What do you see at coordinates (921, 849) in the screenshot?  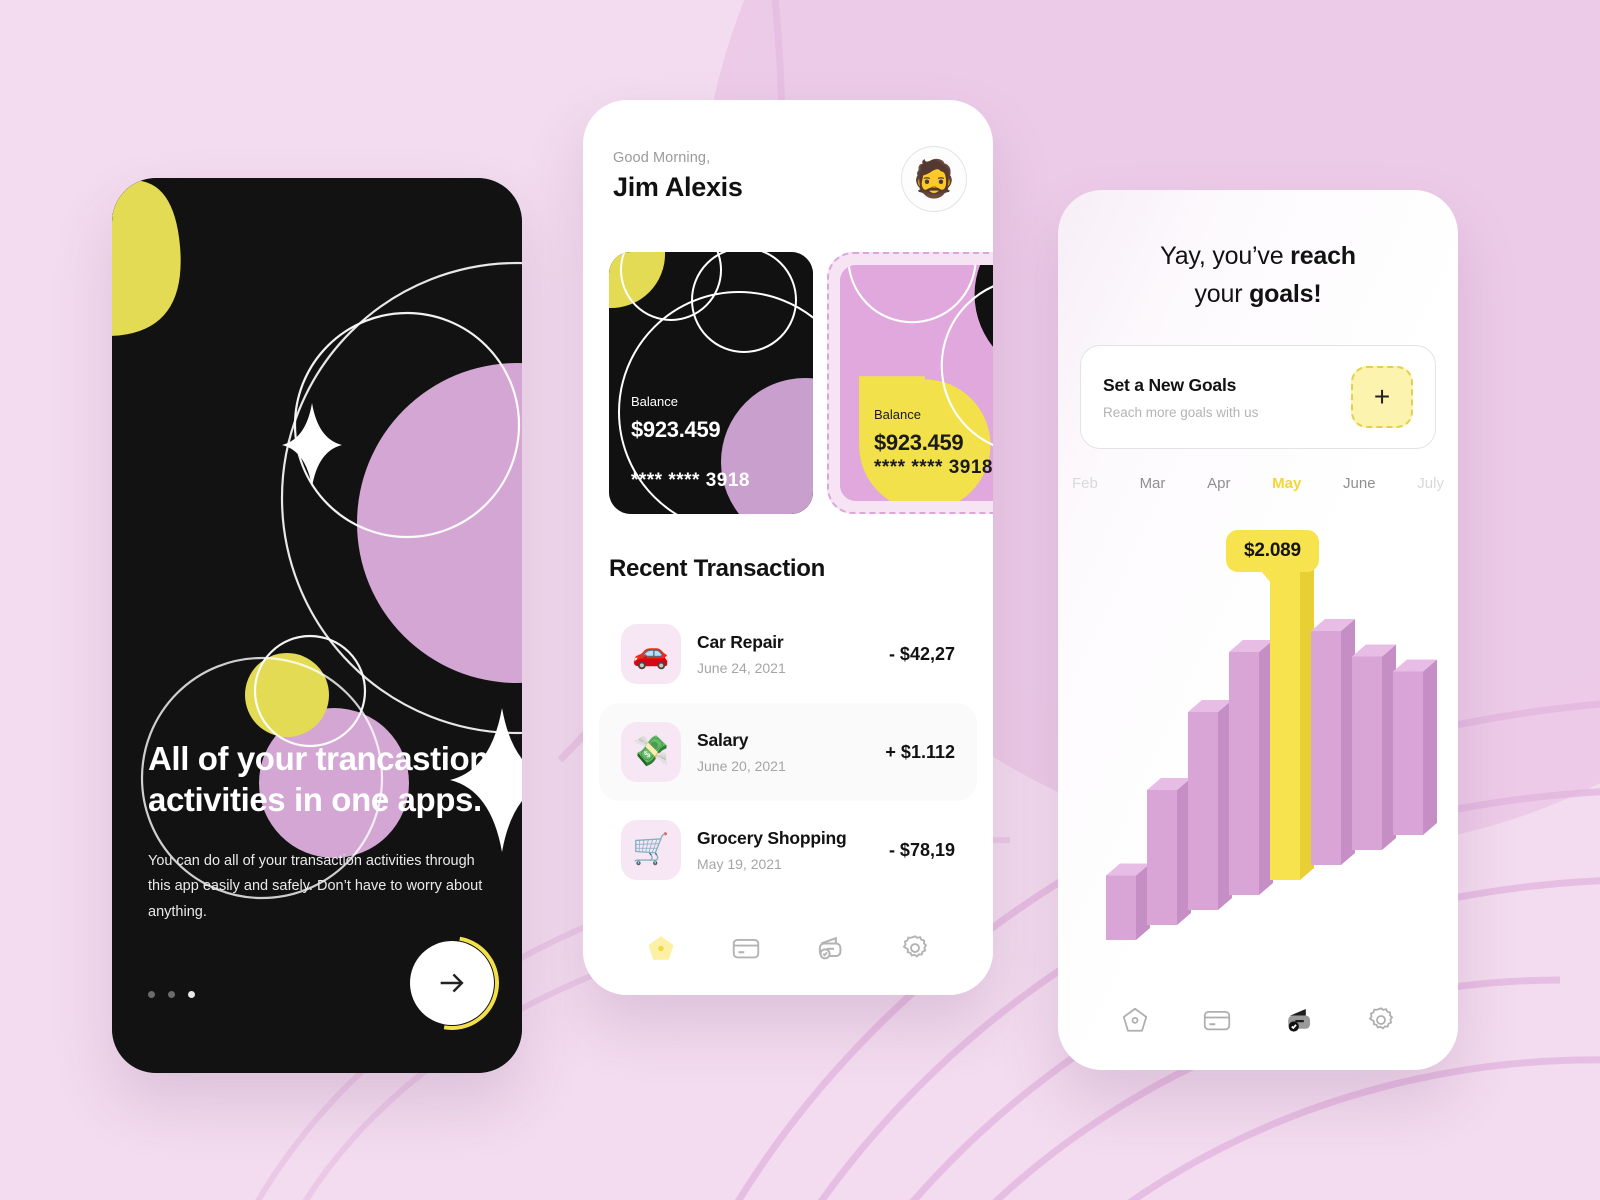 I see `transaction-amount: - $78,19` at bounding box center [921, 849].